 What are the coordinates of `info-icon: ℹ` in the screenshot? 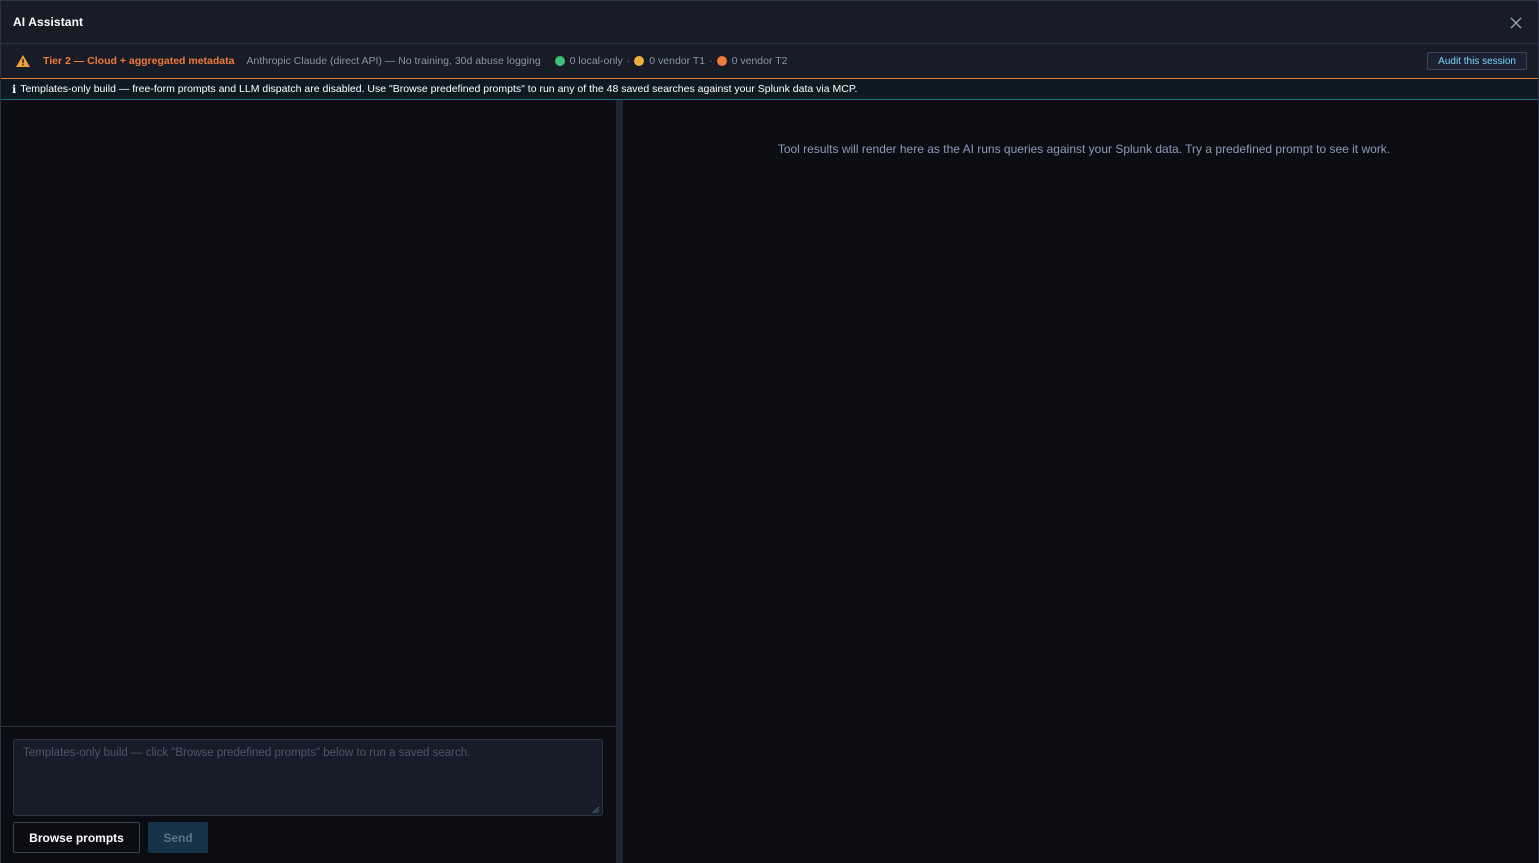 It's located at (14, 89).